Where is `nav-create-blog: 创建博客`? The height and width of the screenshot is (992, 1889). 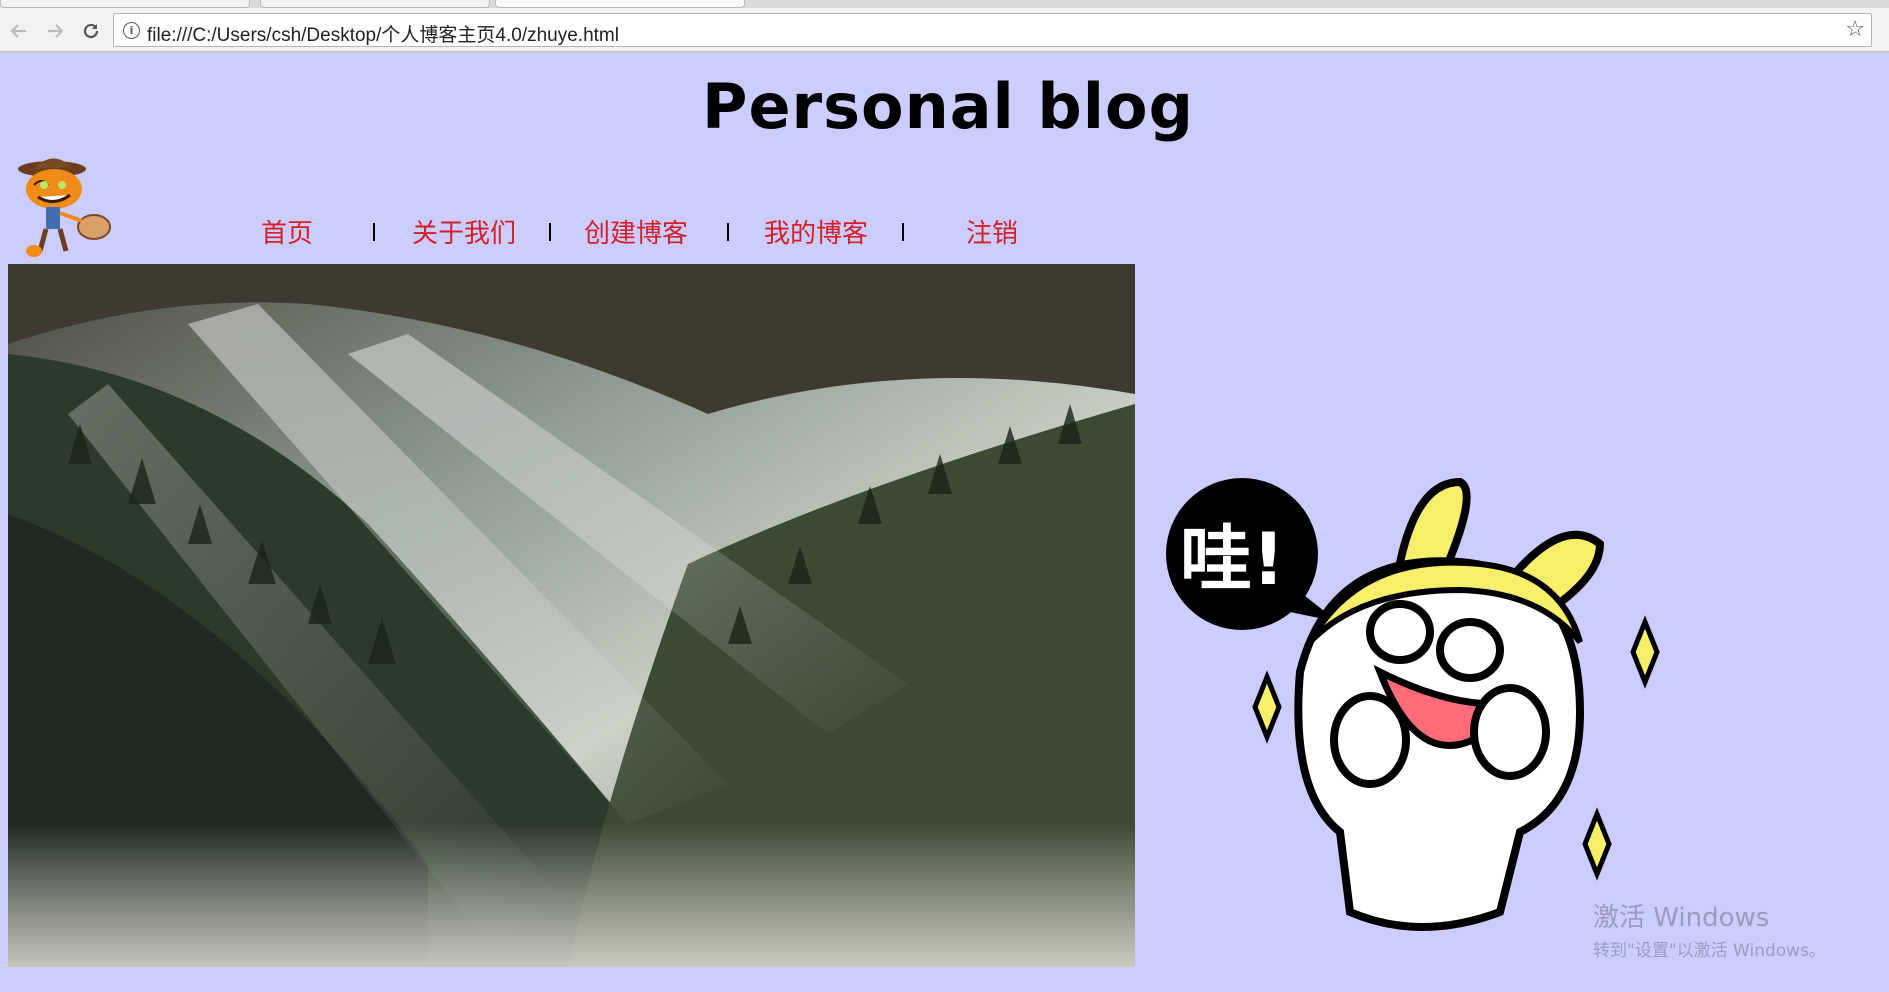
nav-create-blog: 创建博客 is located at coordinates (636, 231).